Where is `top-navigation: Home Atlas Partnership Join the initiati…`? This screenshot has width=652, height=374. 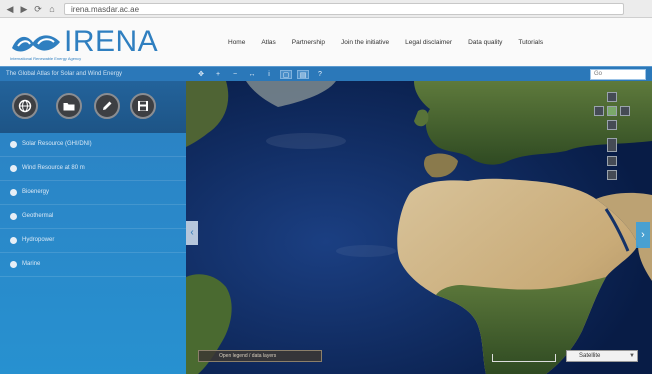
top-navigation: Home Atlas Partnership Join the initiati… is located at coordinates (385, 43).